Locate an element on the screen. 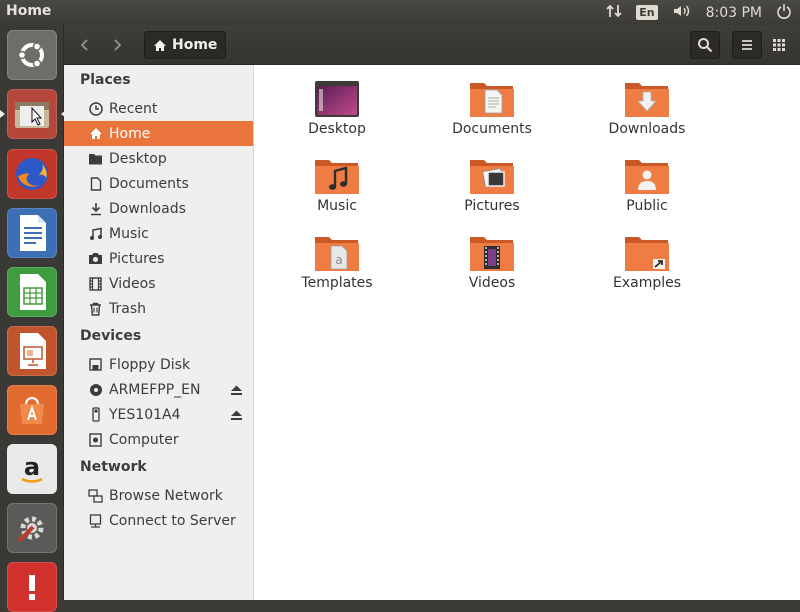 This screenshot has width=800, height=612. ubuntu-software-icon is located at coordinates (32, 410).